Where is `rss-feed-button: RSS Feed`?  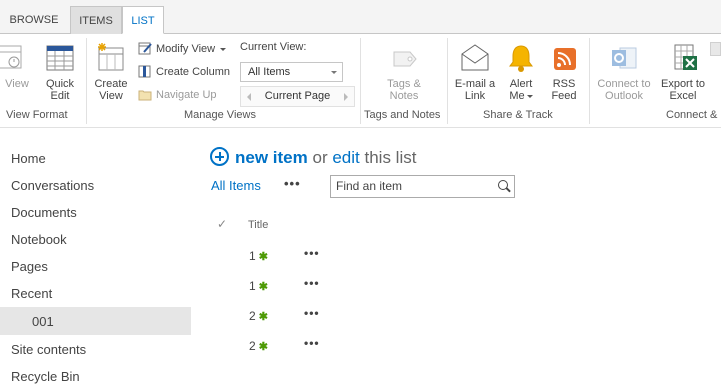 rss-feed-button: RSS Feed is located at coordinates (564, 72).